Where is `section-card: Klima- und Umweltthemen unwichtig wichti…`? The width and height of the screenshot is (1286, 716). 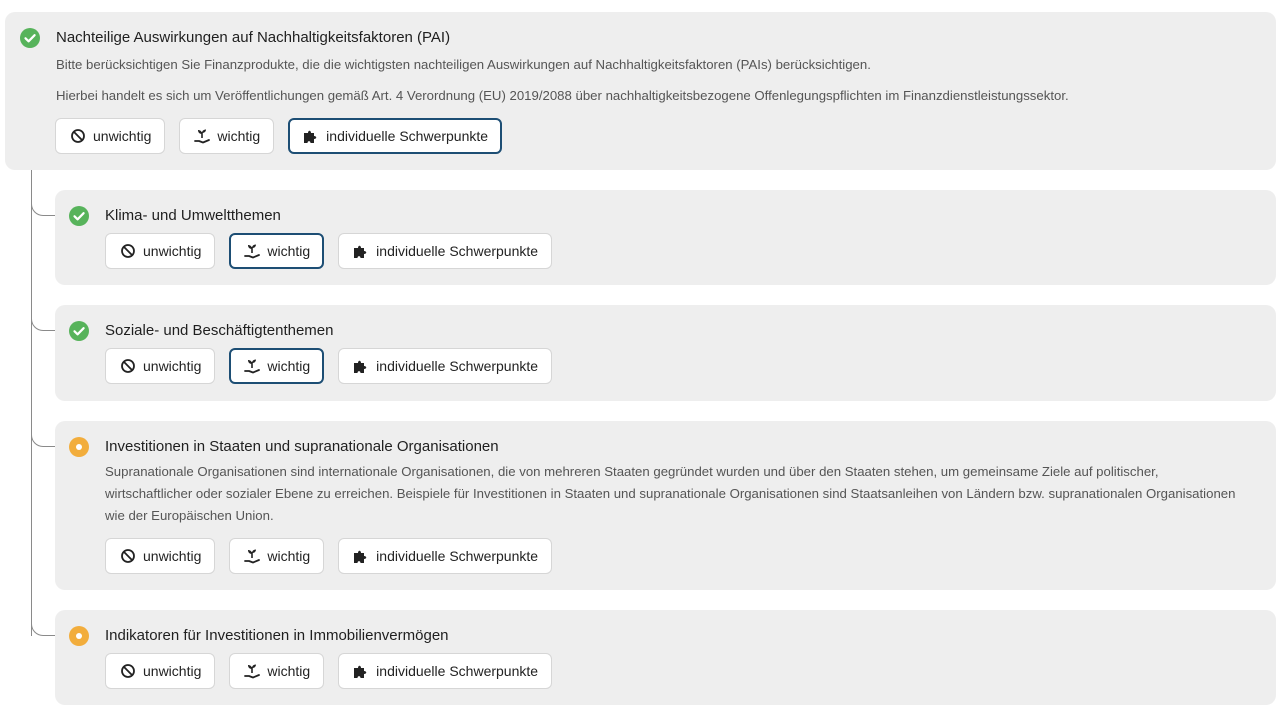 section-card: Klima- und Umweltthemen unwichtig wichti… is located at coordinates (665, 237).